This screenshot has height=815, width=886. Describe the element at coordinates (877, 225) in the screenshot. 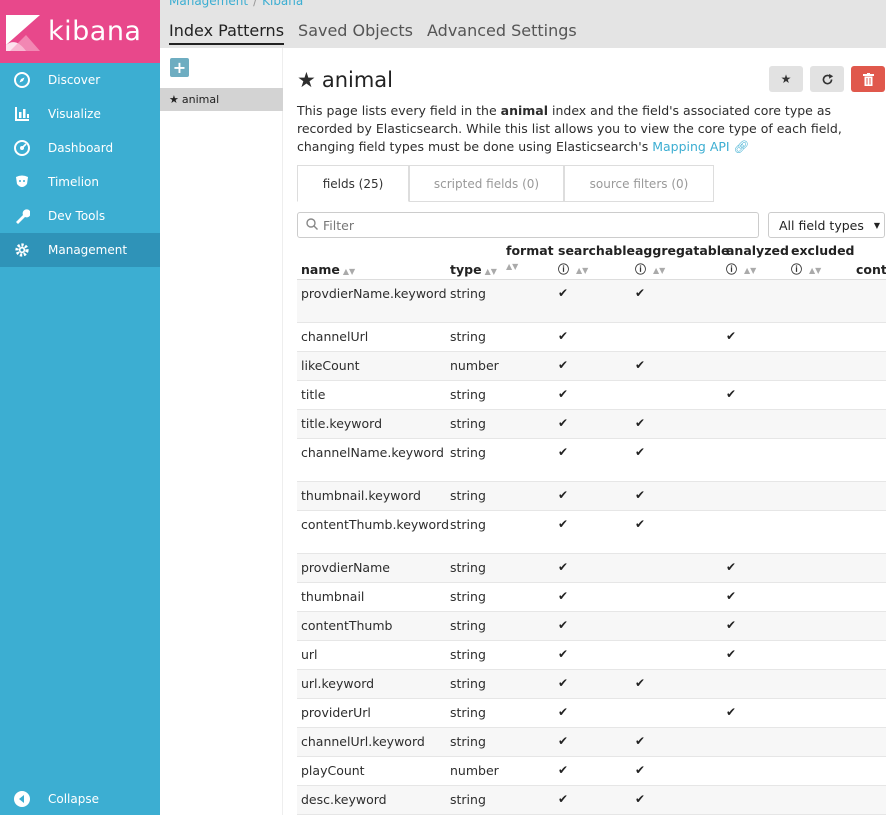

I see `caret-down-icon: ▼` at that location.